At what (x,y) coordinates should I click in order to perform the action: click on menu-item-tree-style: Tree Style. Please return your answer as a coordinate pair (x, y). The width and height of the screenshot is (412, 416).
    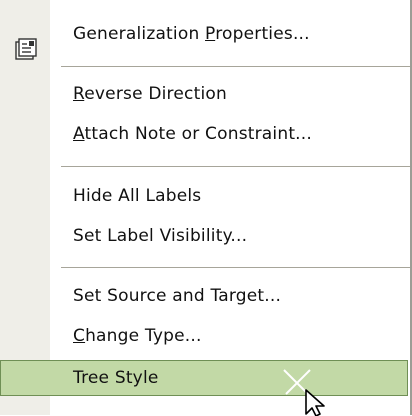
    Looking at the image, I should click on (204, 378).